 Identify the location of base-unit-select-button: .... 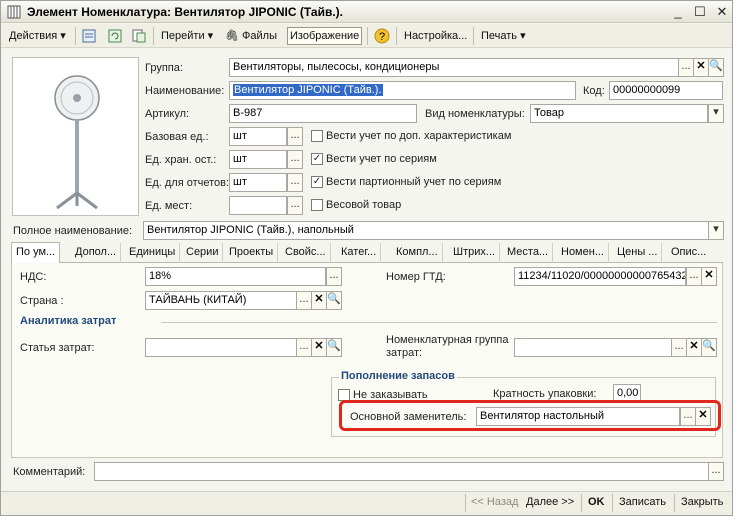
(295, 136).